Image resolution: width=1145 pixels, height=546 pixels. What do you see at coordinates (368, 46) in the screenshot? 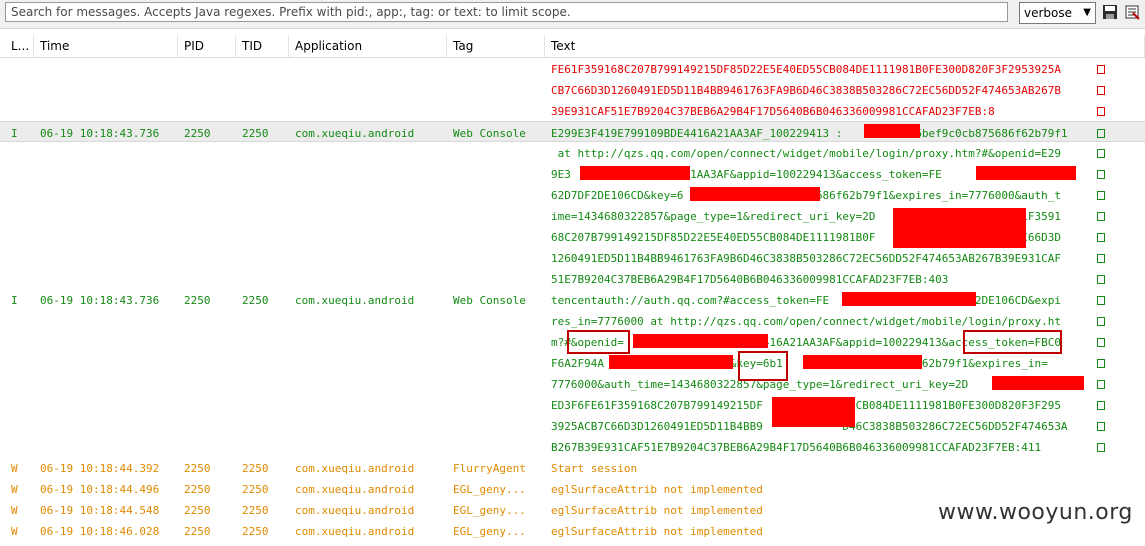
I see `column-header-application: Application` at bounding box center [368, 46].